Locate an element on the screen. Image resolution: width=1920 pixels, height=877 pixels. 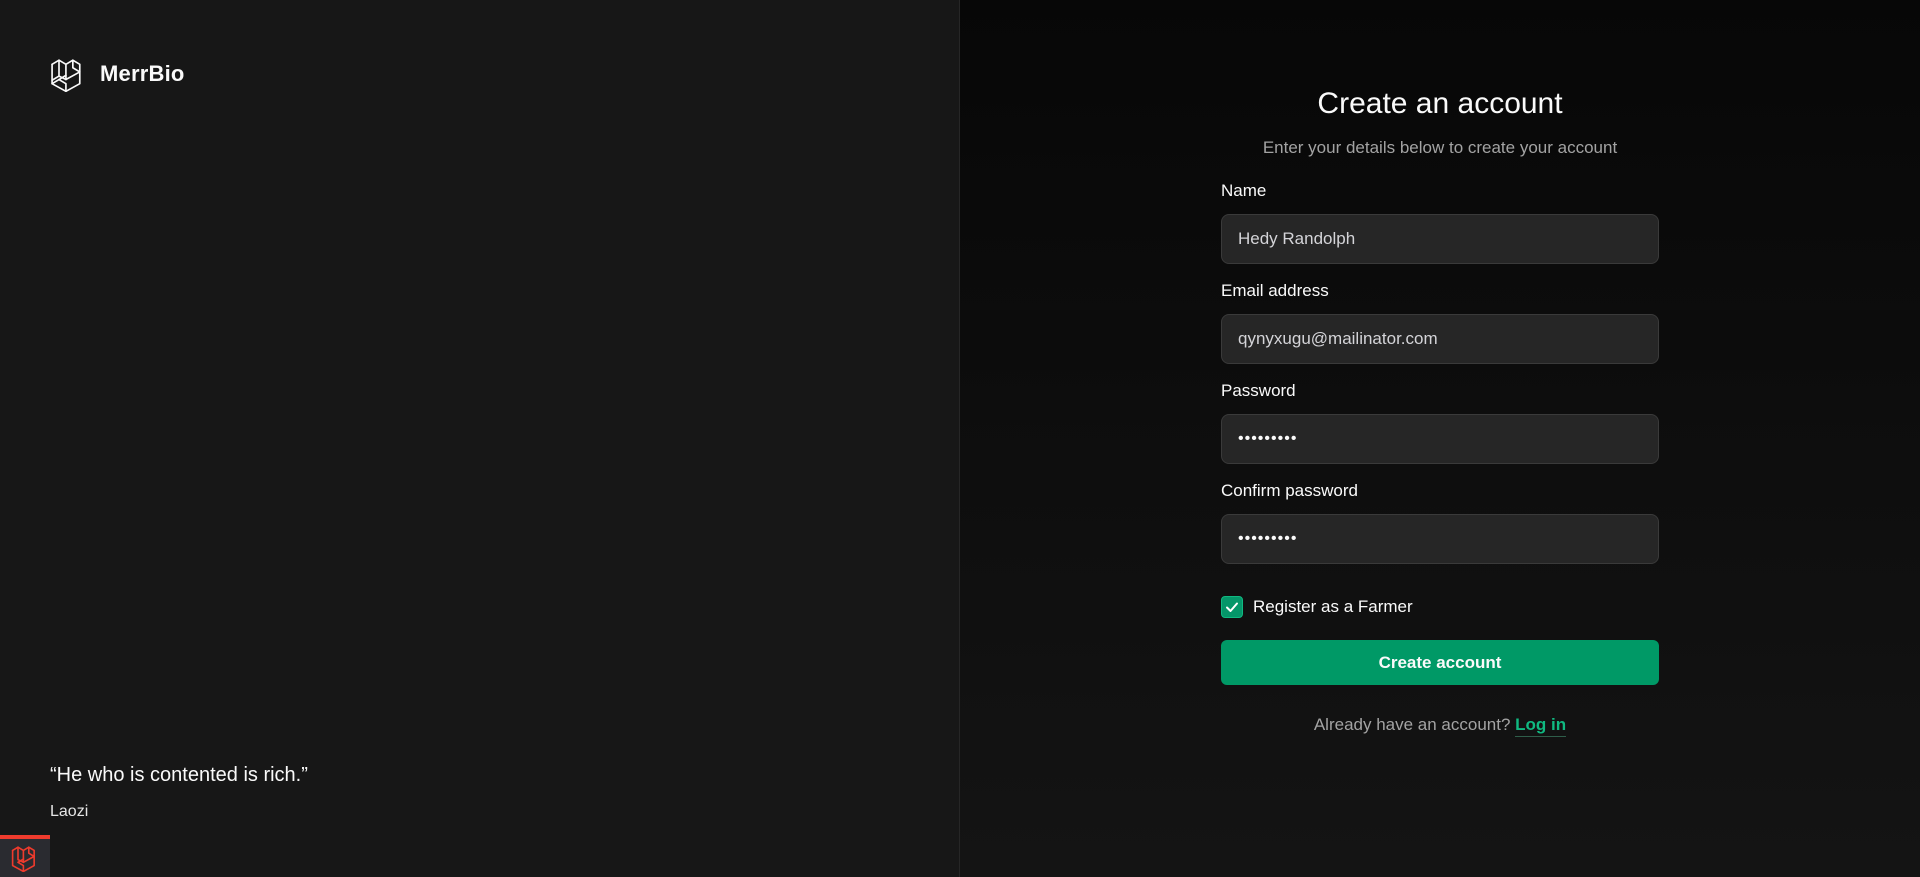
create-account-button: Create account is located at coordinates (1440, 662).